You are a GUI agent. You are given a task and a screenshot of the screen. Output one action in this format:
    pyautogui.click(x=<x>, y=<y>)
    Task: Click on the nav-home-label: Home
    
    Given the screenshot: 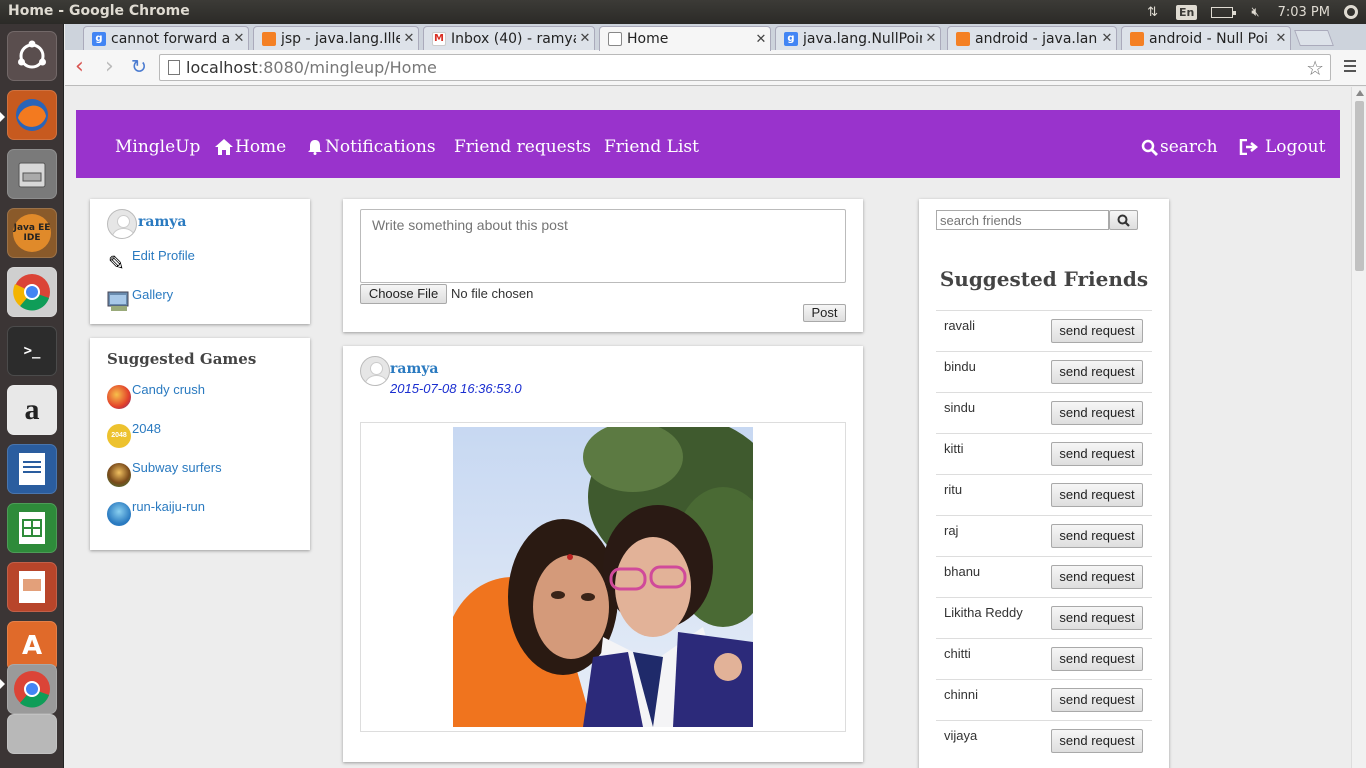 What is the action you would take?
    pyautogui.click(x=261, y=147)
    